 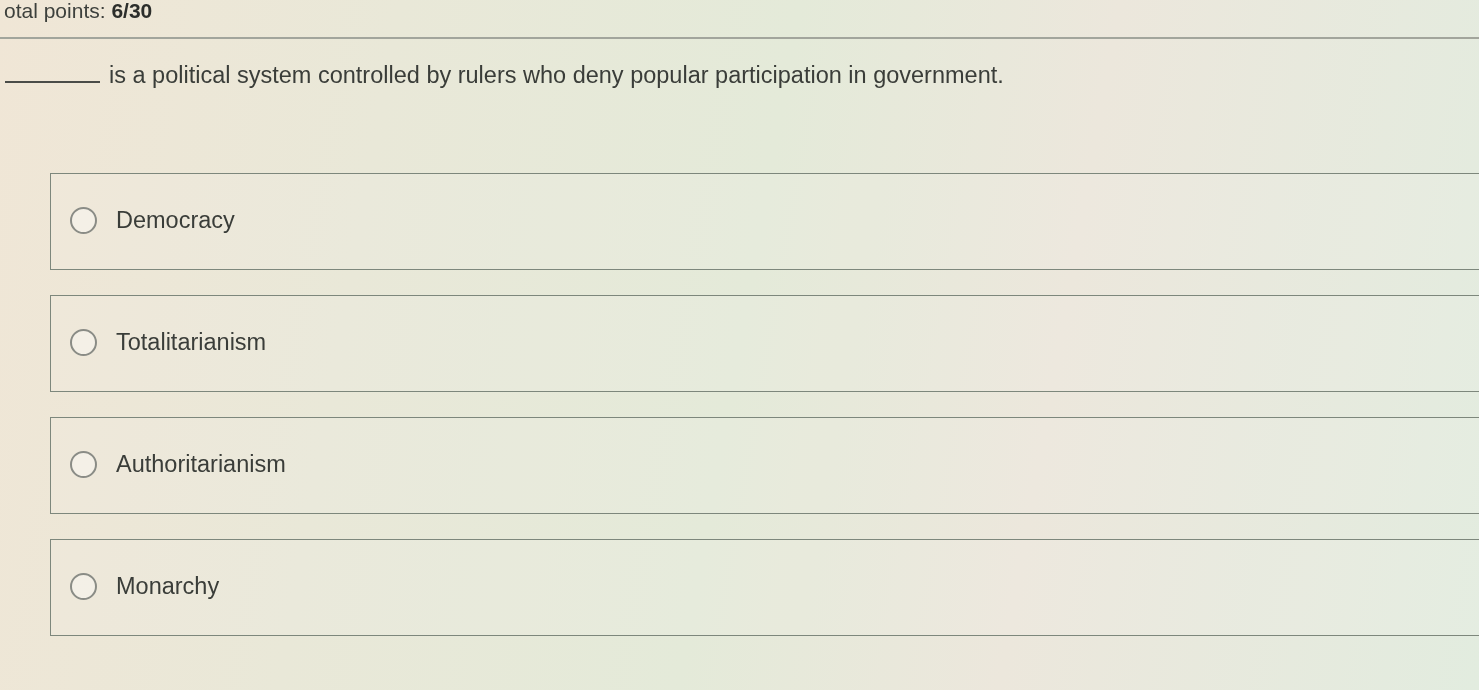 What do you see at coordinates (764, 343) in the screenshot?
I see `answer-option: Totalitarianism` at bounding box center [764, 343].